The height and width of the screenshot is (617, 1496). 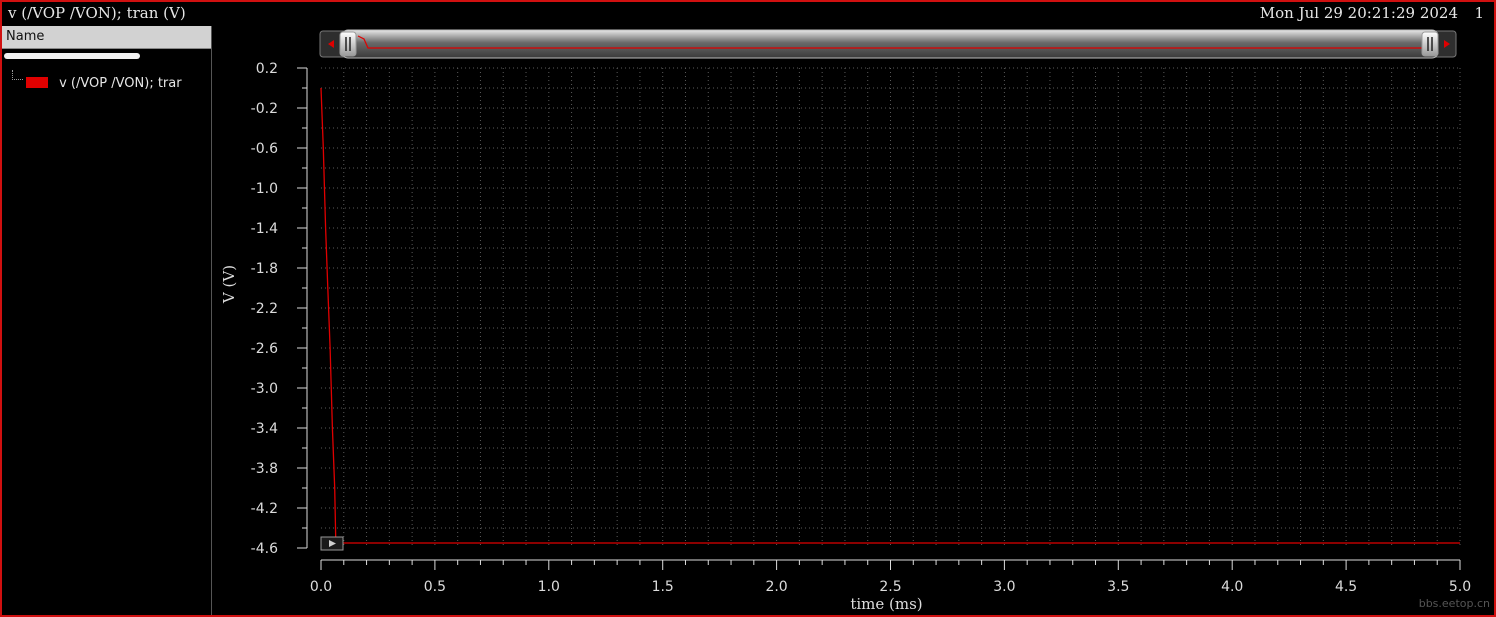 I want to click on y-tick-label: -0.2, so click(x=264, y=109).